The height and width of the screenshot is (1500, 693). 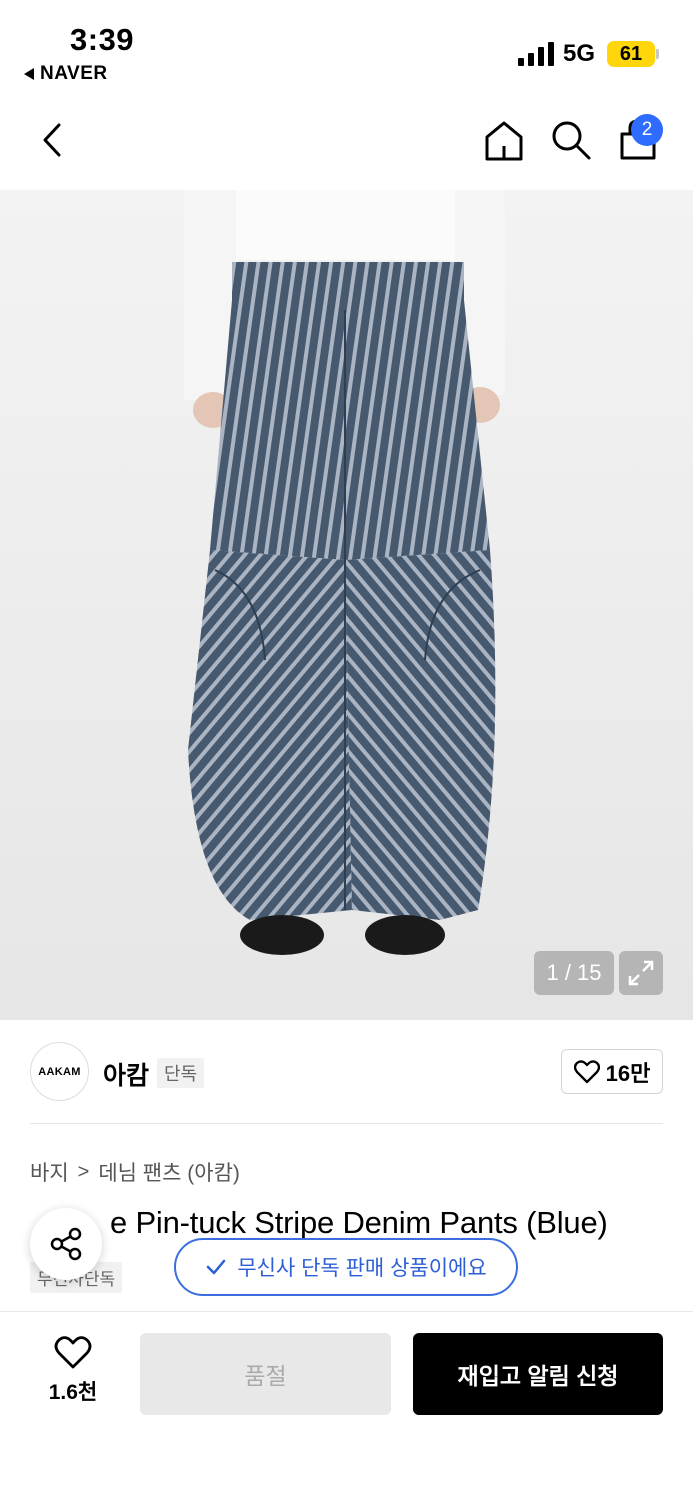 I want to click on expand-image-button, so click(x=641, y=973).